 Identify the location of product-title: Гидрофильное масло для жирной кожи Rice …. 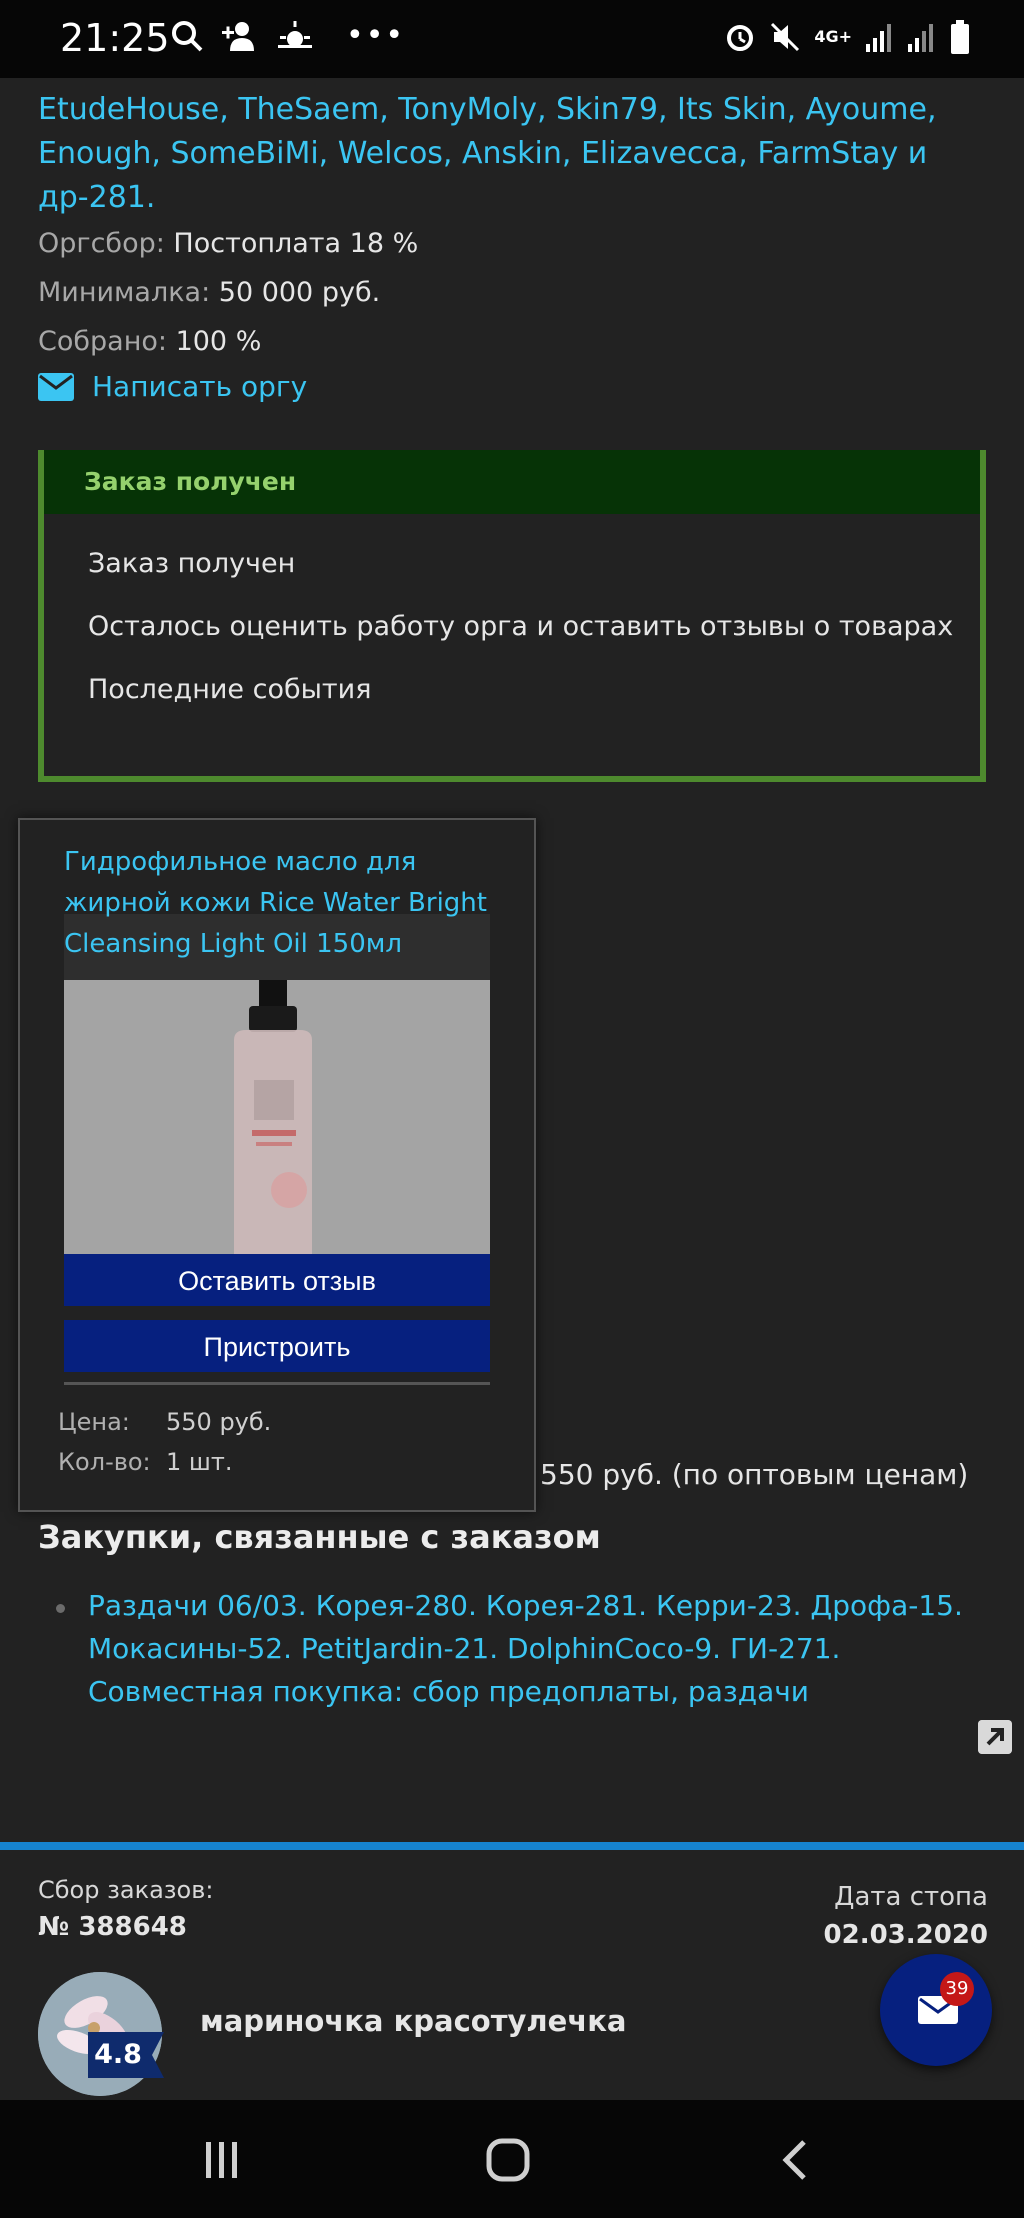
(284, 903).